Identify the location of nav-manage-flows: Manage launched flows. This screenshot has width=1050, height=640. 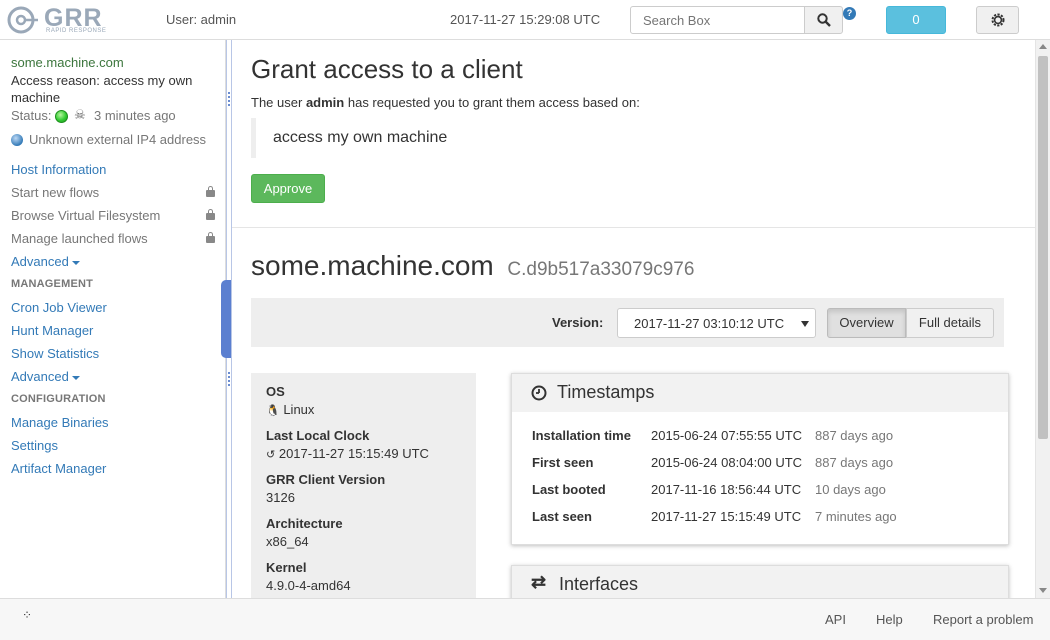
(79, 238).